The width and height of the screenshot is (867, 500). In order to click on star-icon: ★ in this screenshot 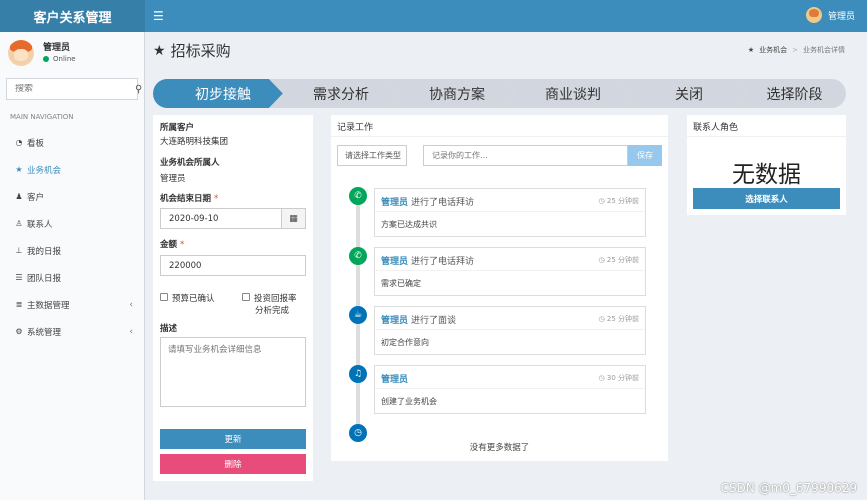, I will do `click(159, 51)`.